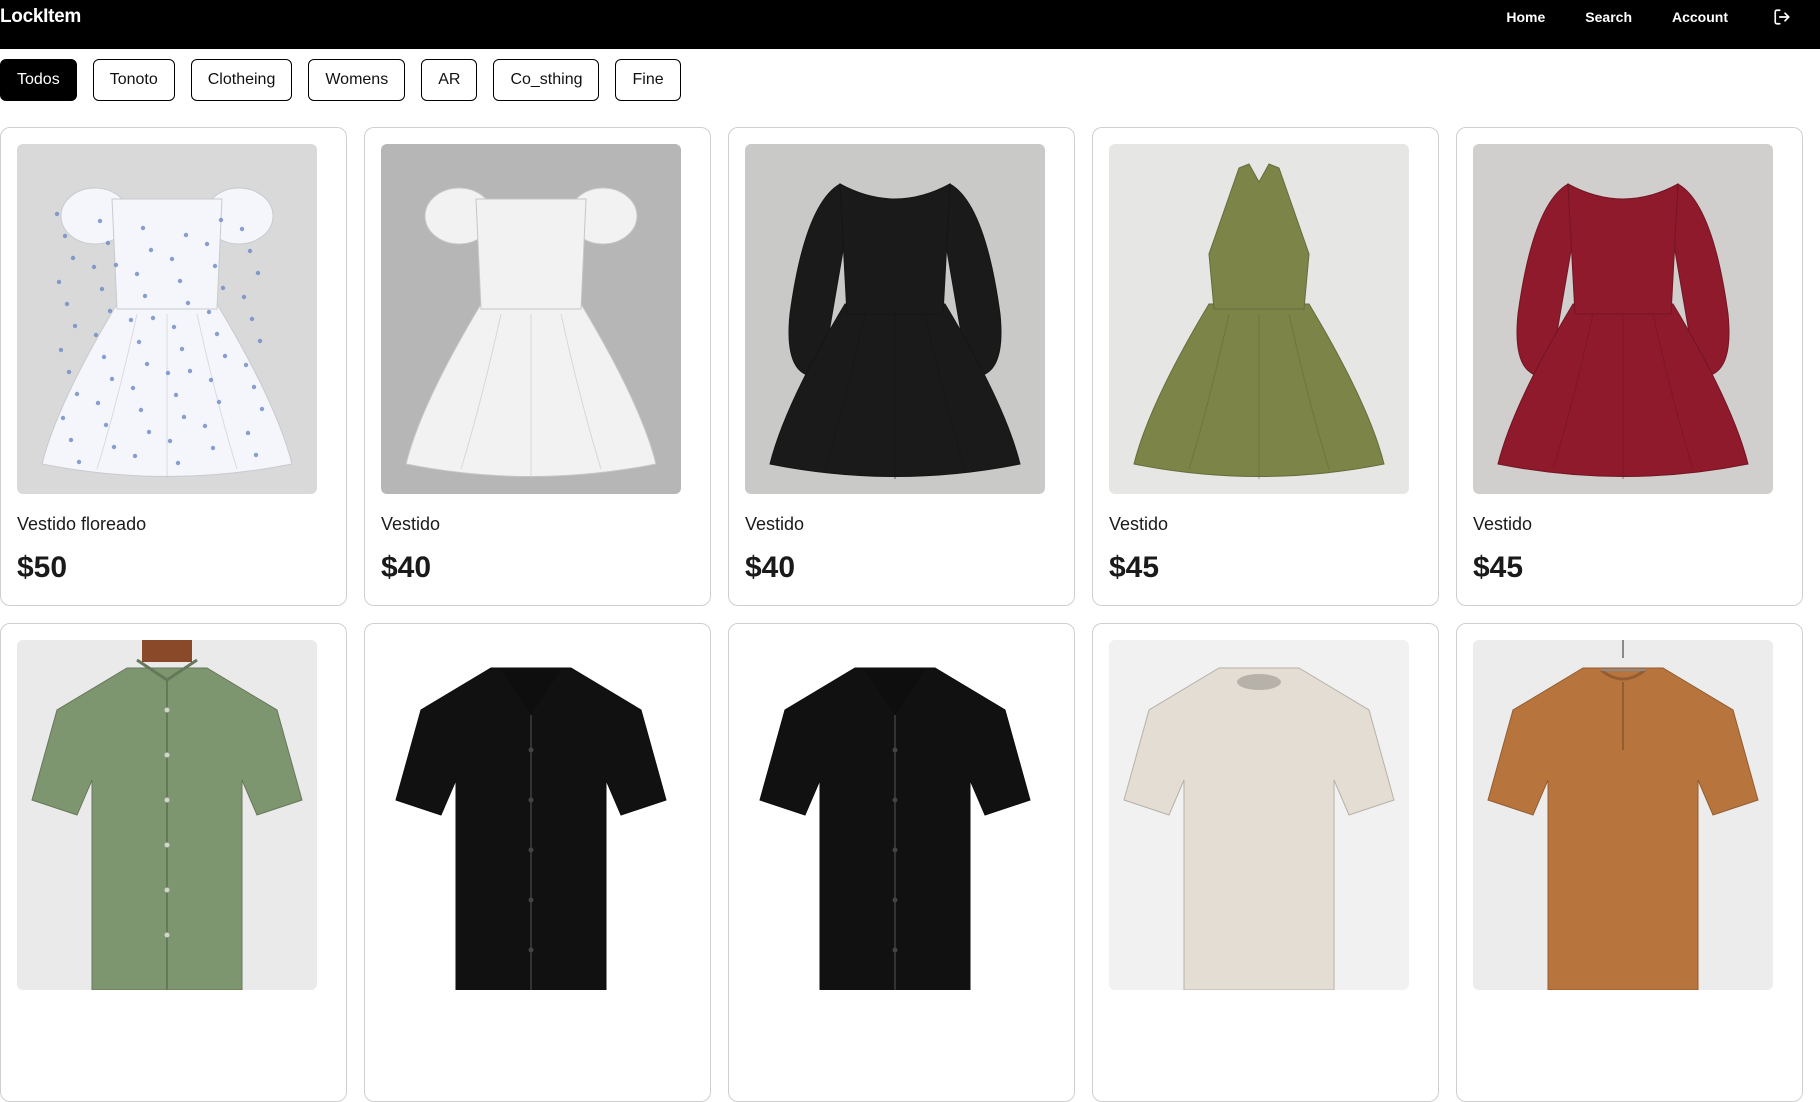 The height and width of the screenshot is (1102, 1820). Describe the element at coordinates (42, 567) in the screenshot. I see `product-price: $50` at that location.